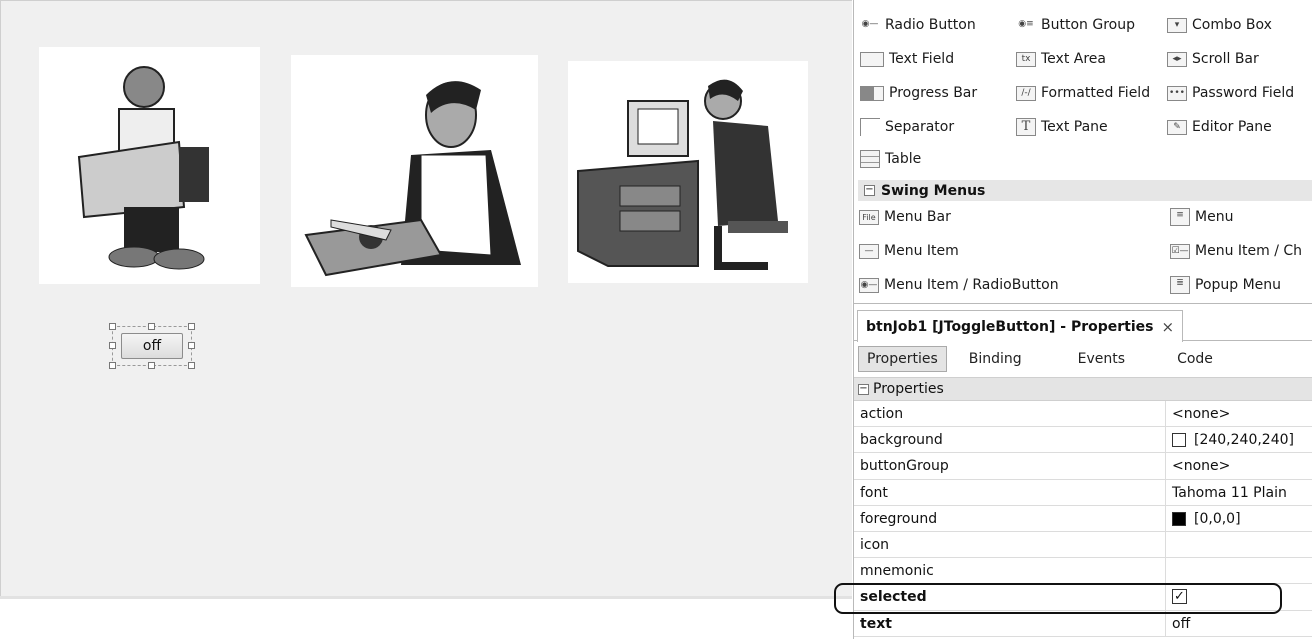 This screenshot has width=1312, height=639. What do you see at coordinates (1083, 492) in the screenshot?
I see `property-row-font: font Tahoma 11 Plain` at bounding box center [1083, 492].